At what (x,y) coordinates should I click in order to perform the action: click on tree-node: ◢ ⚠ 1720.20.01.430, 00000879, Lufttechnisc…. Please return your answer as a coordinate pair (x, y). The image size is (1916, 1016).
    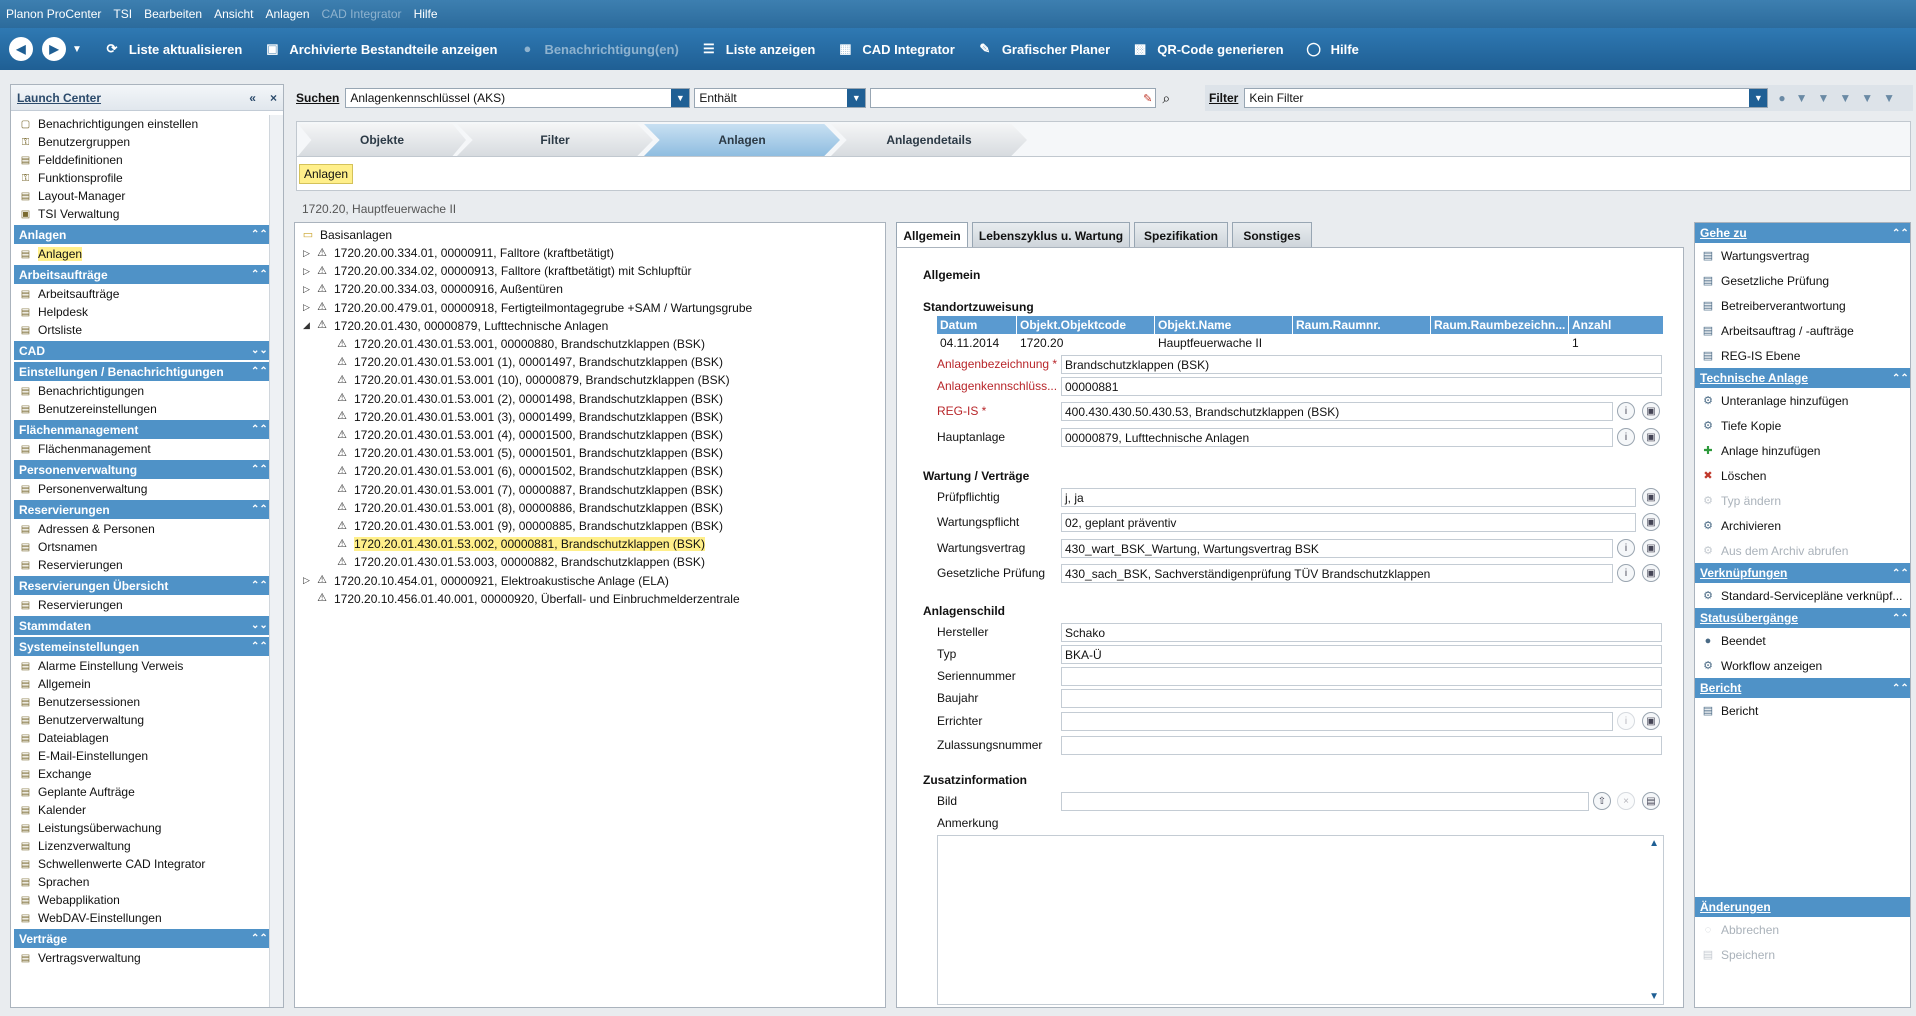
    Looking at the image, I should click on (455, 326).